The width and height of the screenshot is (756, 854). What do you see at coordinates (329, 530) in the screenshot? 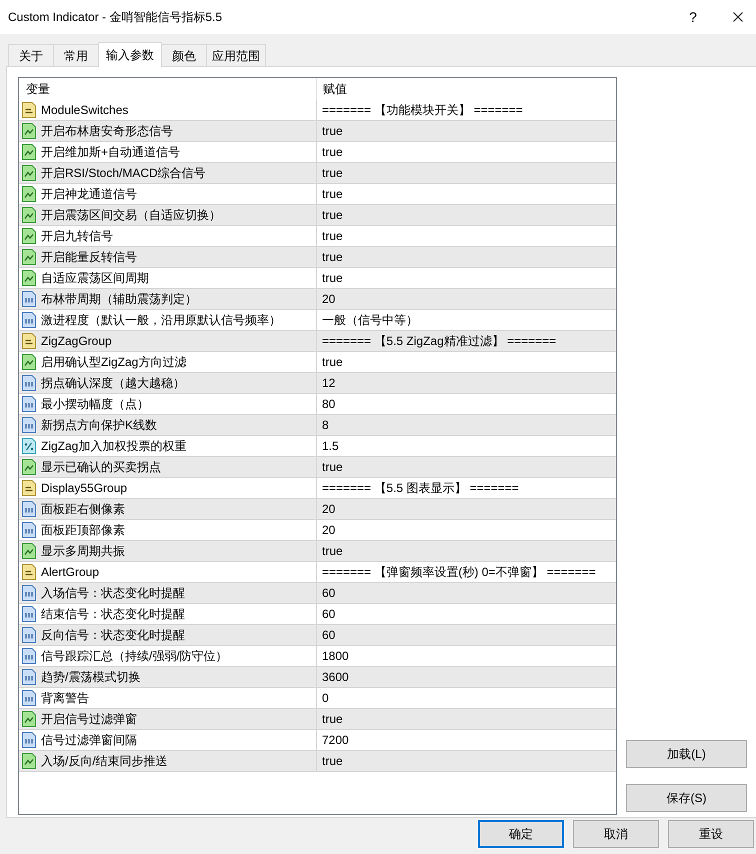
I see `parameter-value: 20` at bounding box center [329, 530].